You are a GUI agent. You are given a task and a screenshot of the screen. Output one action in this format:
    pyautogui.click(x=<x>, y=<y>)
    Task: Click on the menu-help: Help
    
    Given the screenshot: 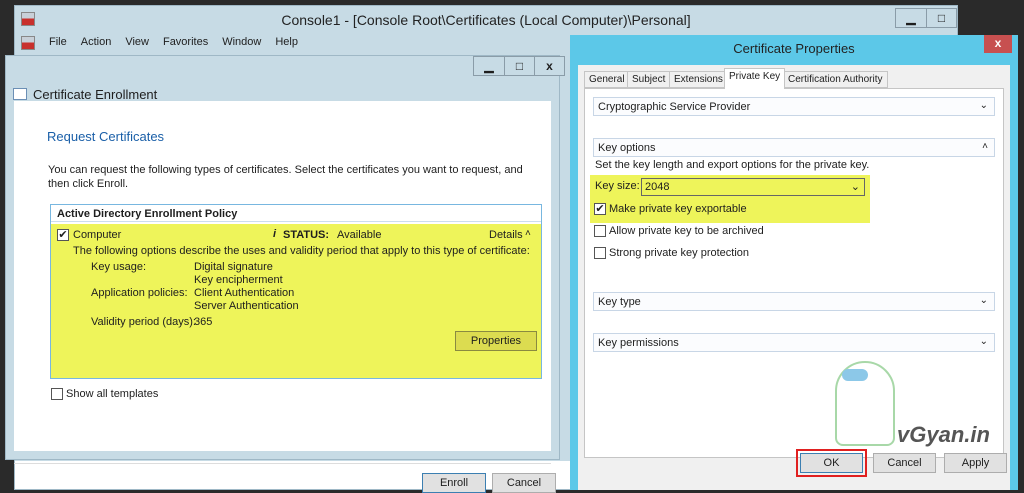 What is the action you would take?
    pyautogui.click(x=286, y=43)
    